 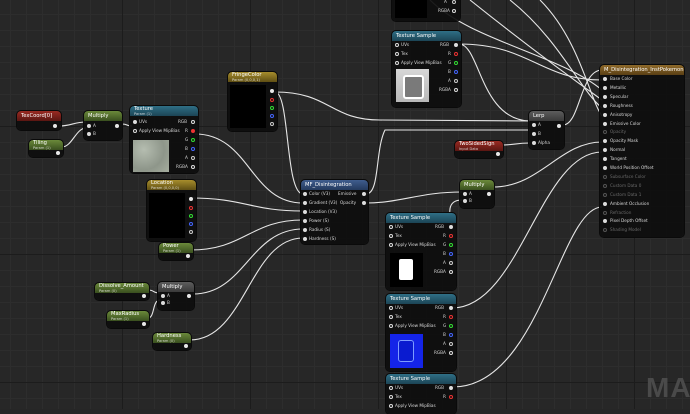 What do you see at coordinates (305, 212) in the screenshot?
I see `input-pin-location` at bounding box center [305, 212].